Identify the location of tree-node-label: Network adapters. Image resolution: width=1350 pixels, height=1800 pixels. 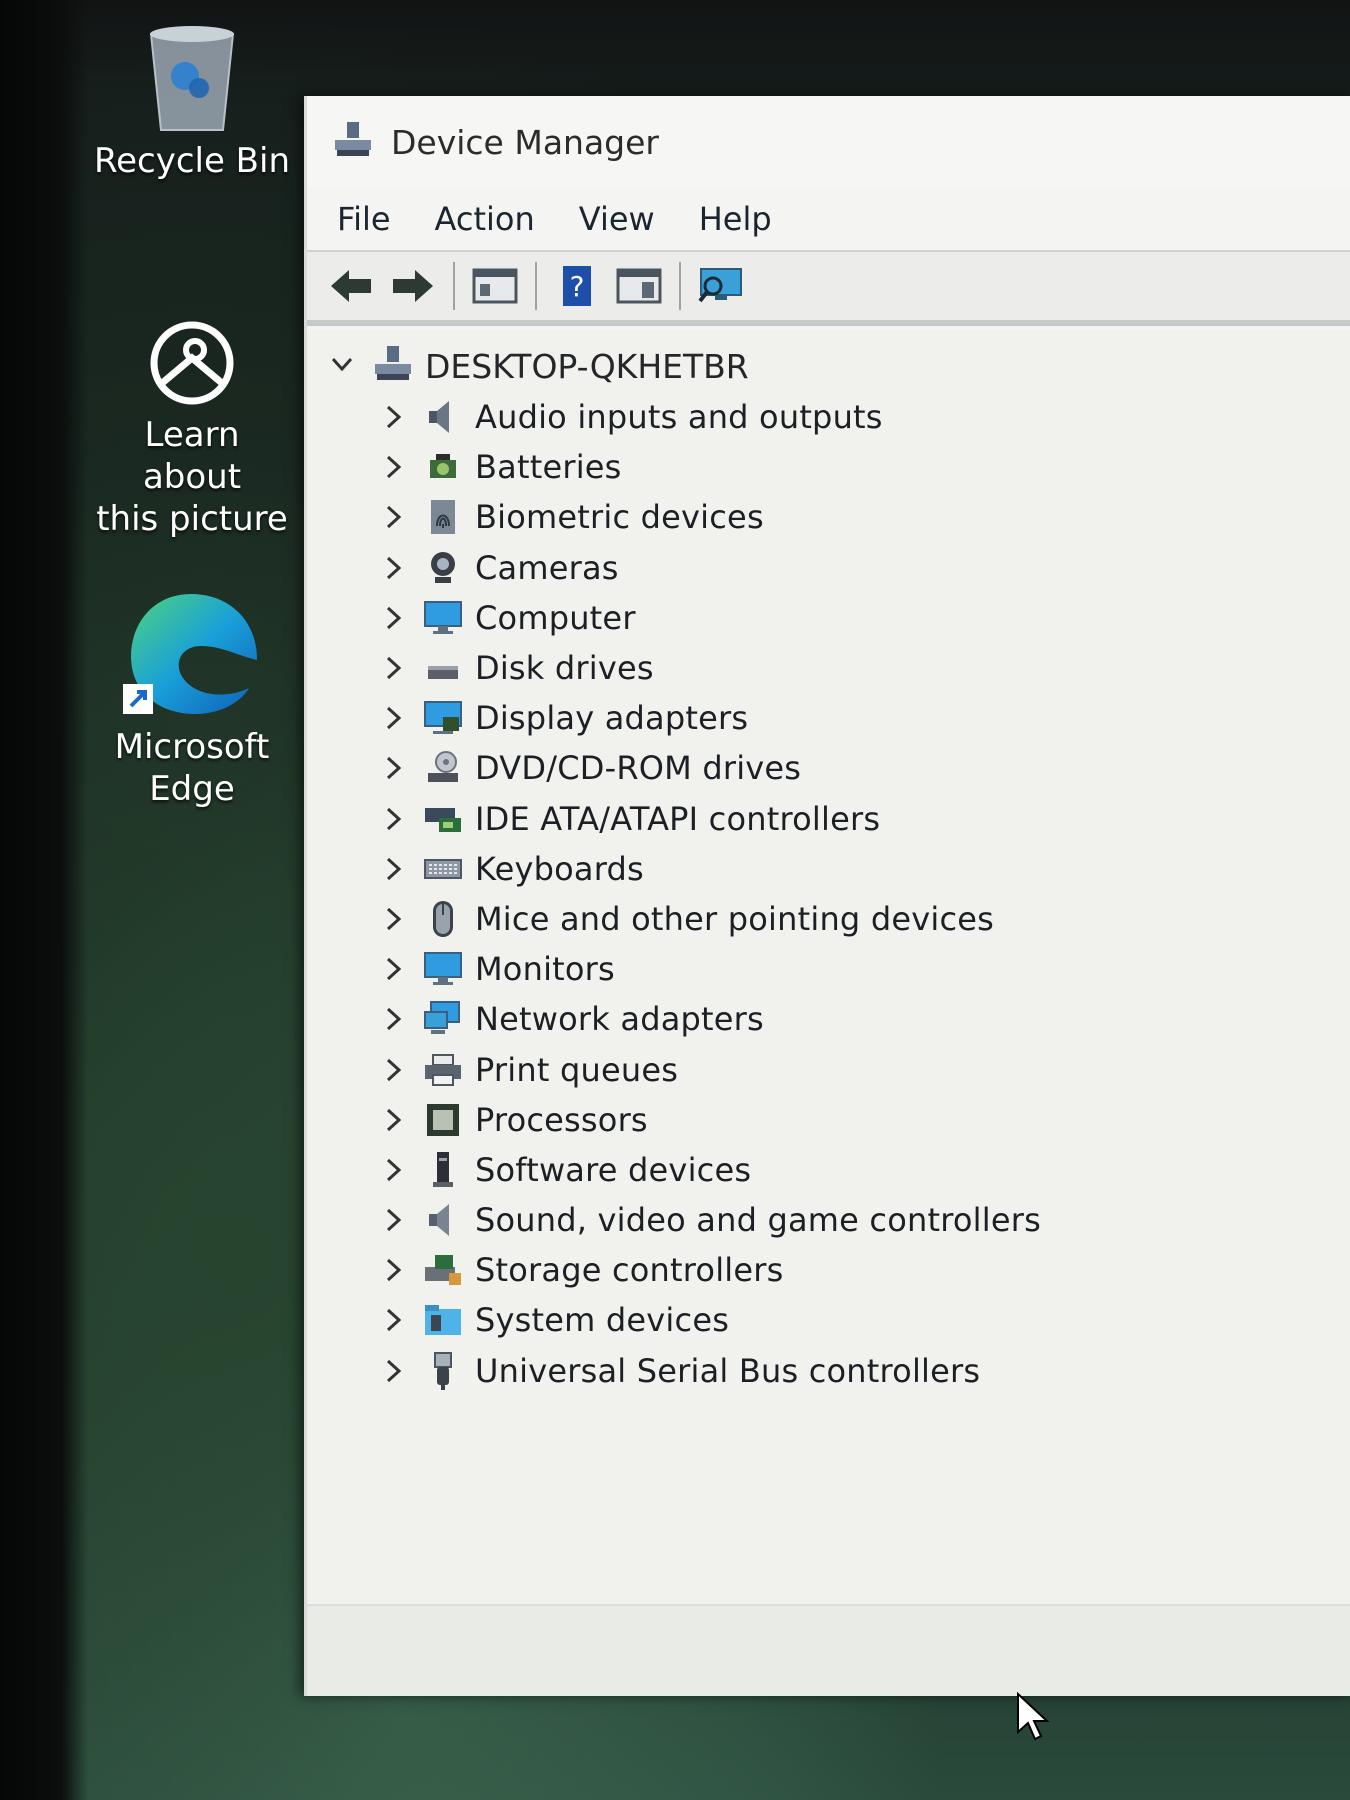
(619, 1019).